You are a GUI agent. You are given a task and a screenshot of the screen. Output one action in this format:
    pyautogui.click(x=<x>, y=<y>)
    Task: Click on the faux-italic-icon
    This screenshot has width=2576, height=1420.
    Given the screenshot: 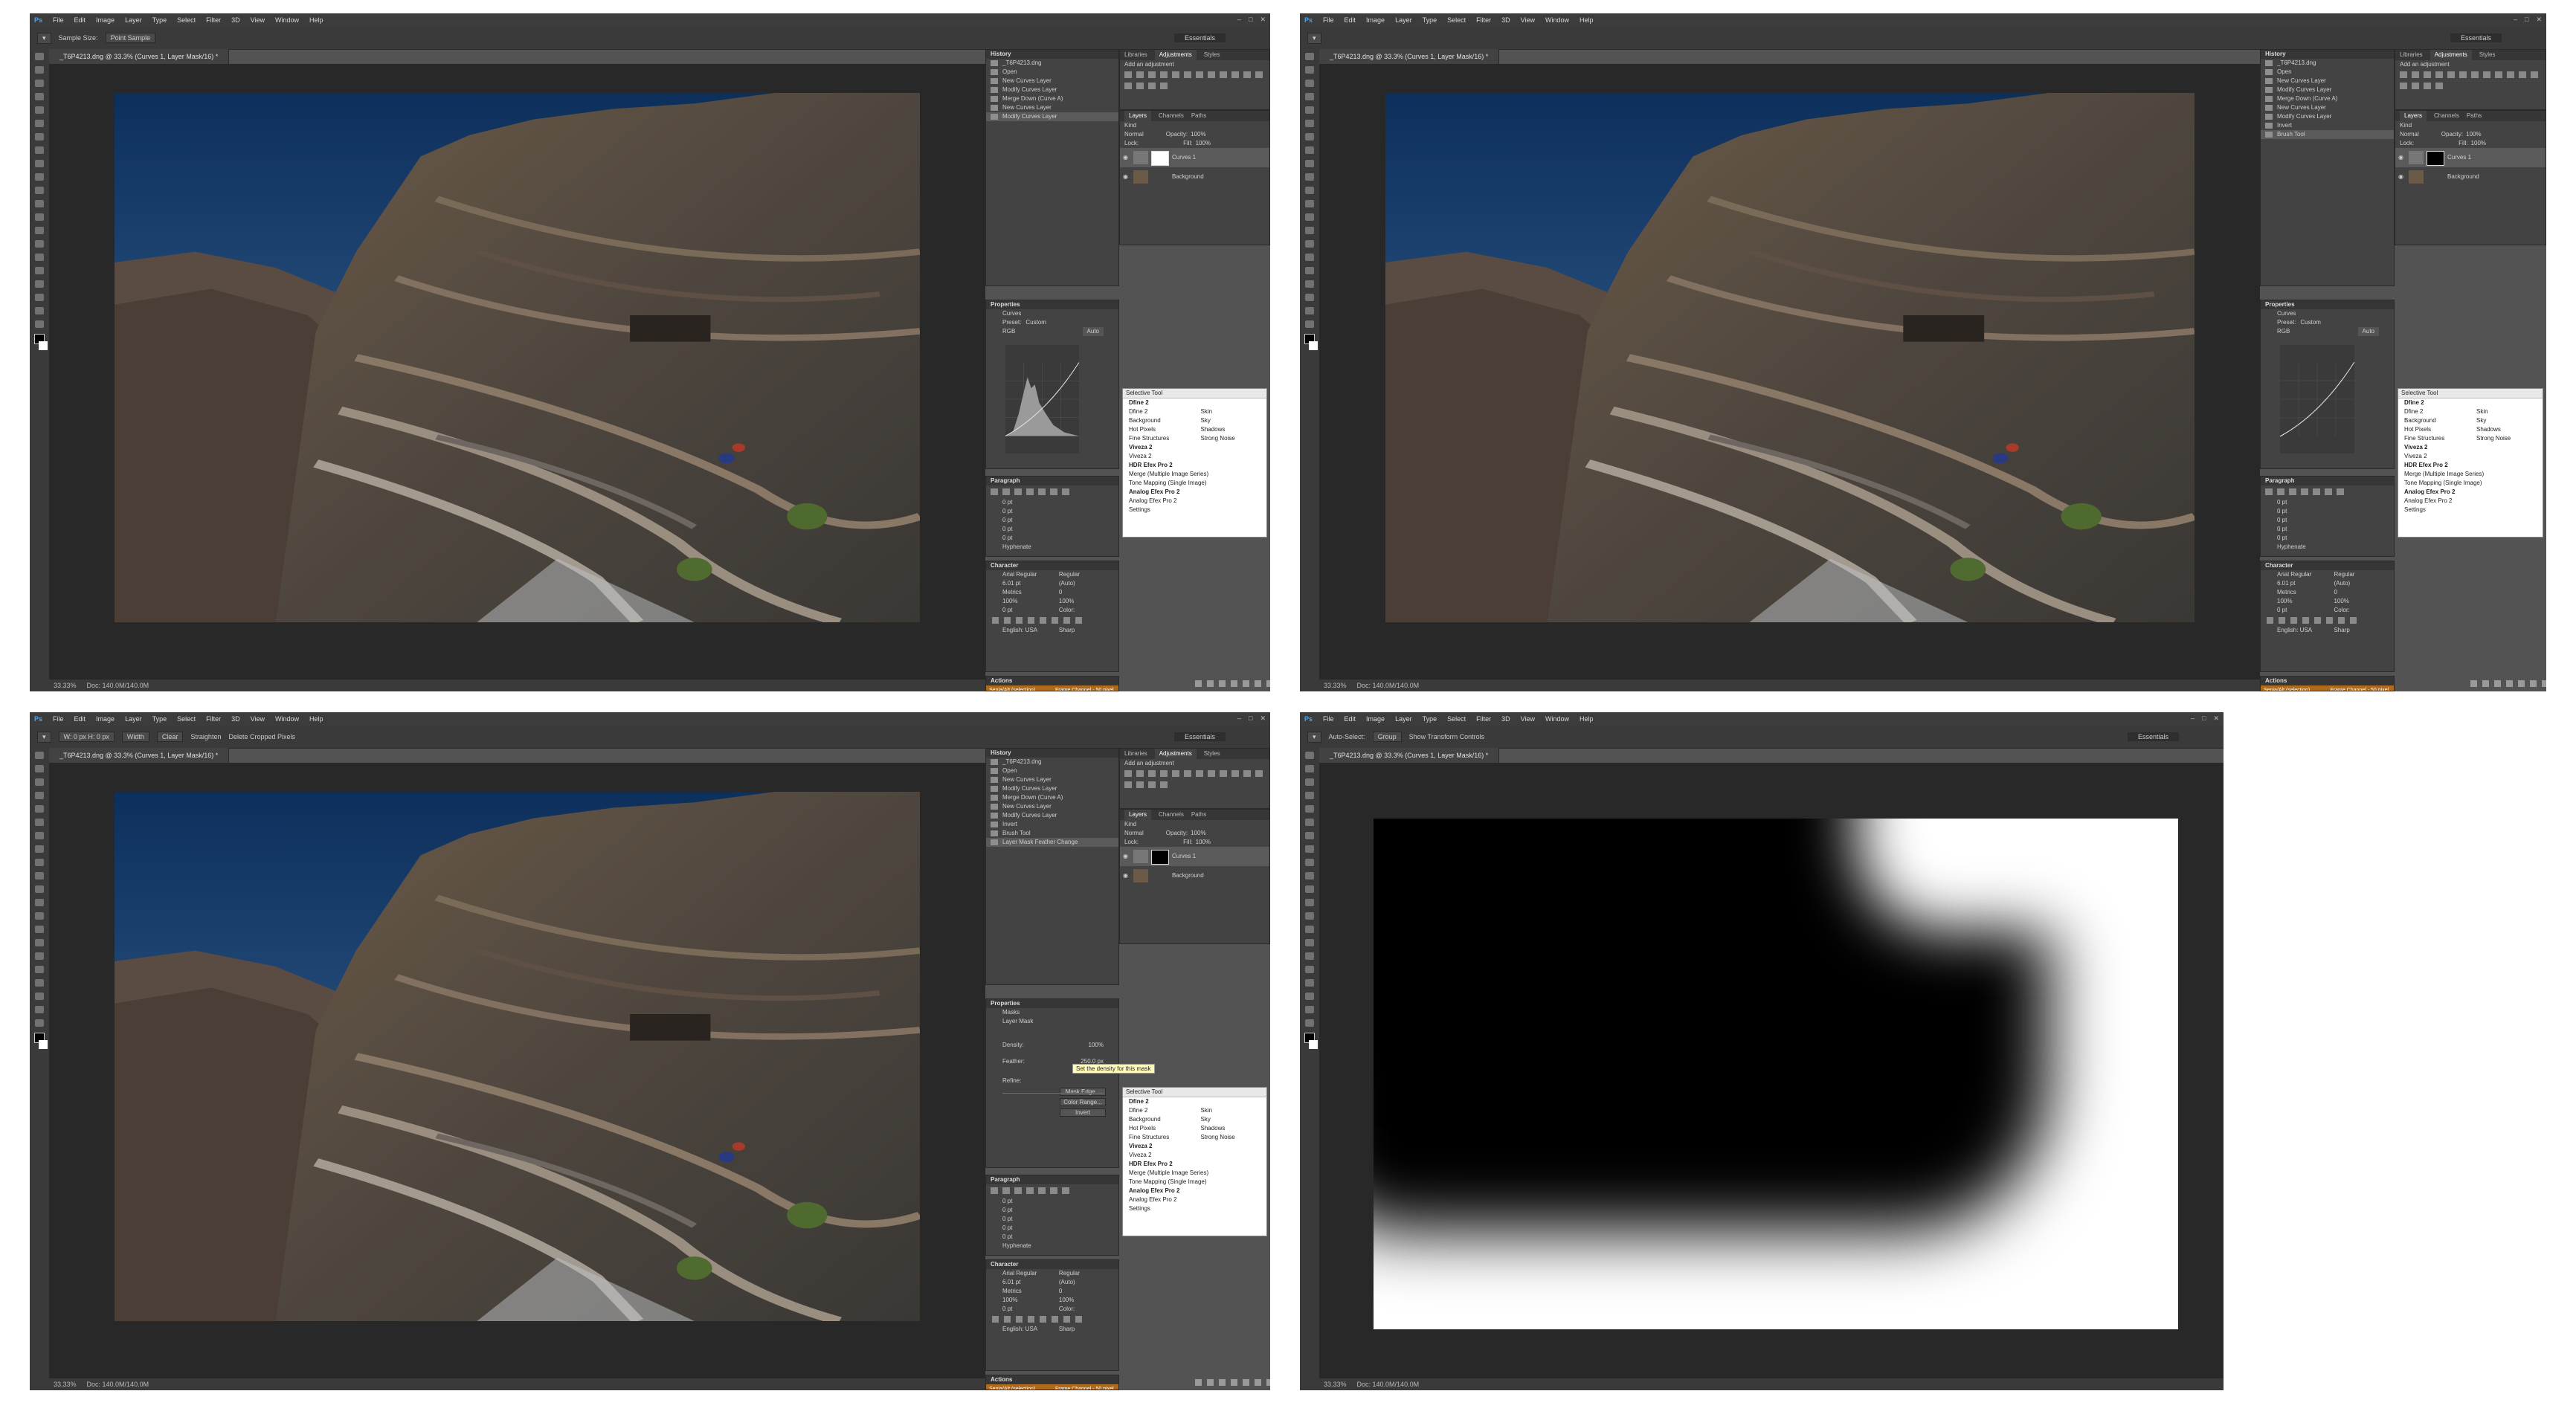 What is the action you would take?
    pyautogui.click(x=2282, y=620)
    